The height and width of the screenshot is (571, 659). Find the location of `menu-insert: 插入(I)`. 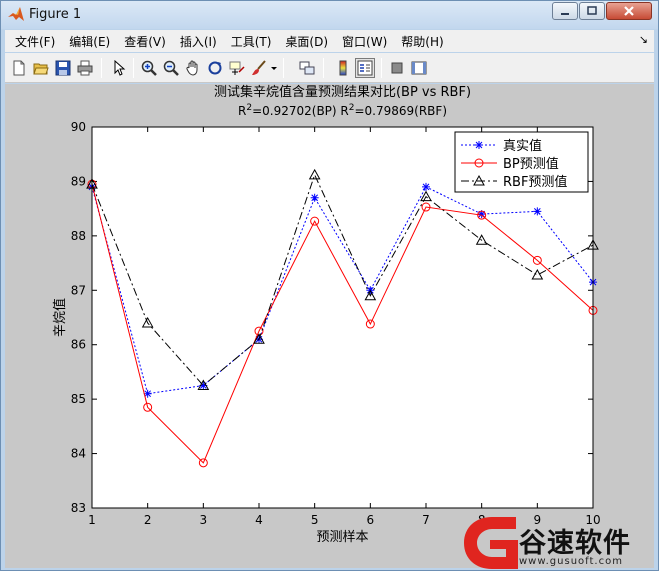

menu-insert: 插入(I) is located at coordinates (198, 41).